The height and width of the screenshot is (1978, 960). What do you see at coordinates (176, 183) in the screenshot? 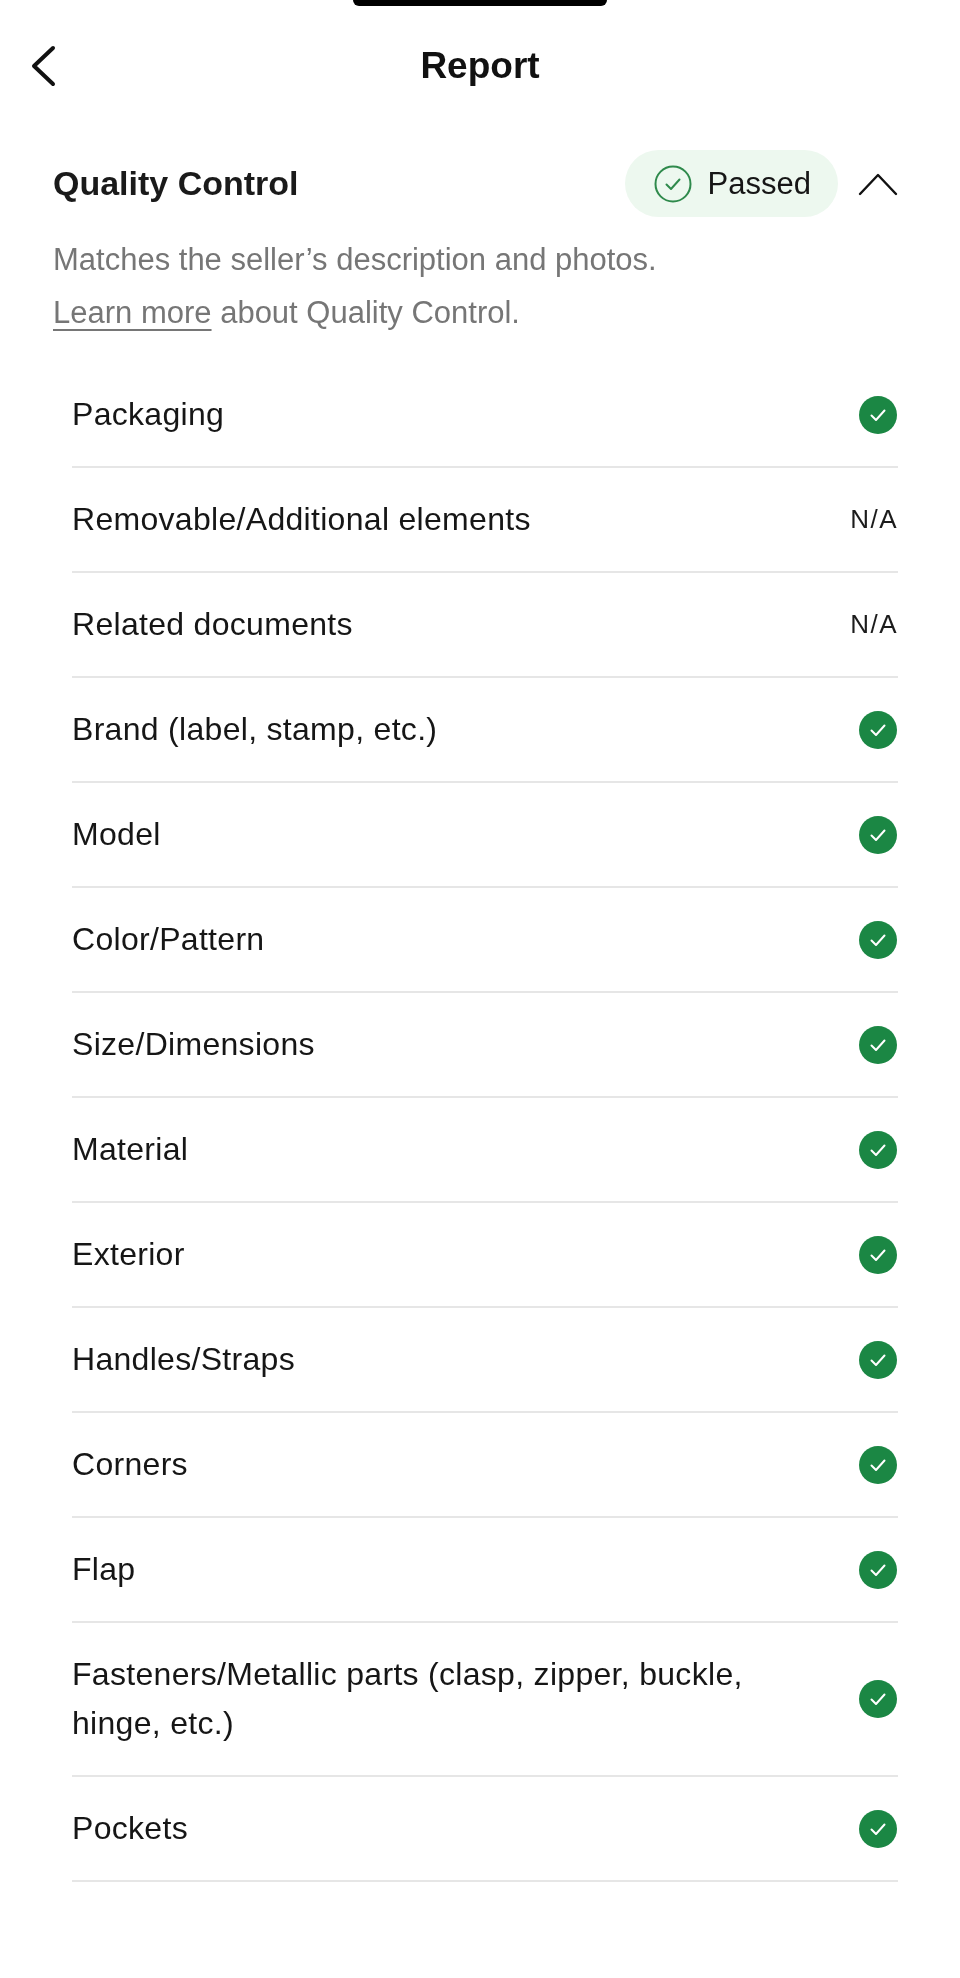
I see `section-title: Quality Control` at bounding box center [176, 183].